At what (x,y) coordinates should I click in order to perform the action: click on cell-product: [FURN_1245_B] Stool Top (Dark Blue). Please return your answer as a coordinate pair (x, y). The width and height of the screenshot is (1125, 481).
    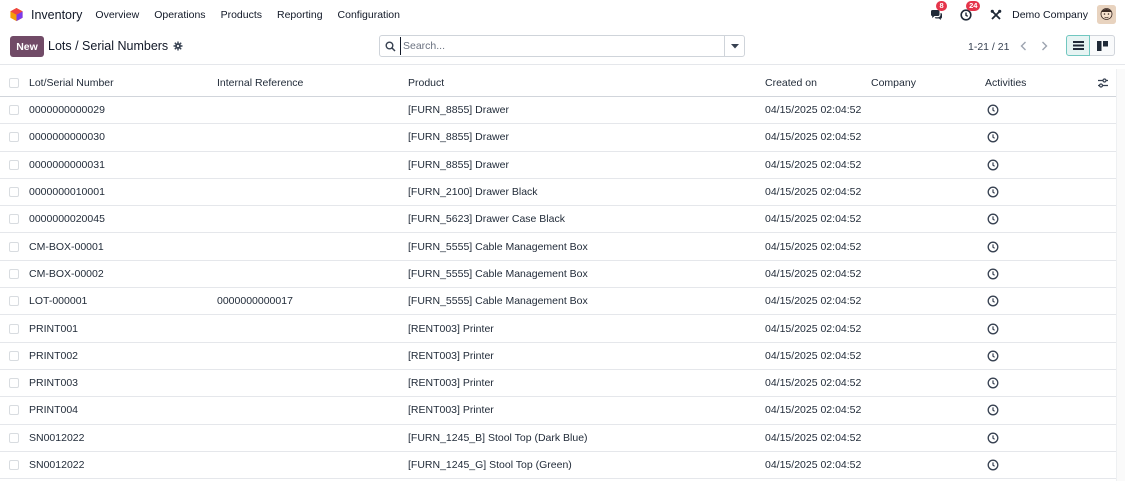
    Looking at the image, I should click on (498, 438).